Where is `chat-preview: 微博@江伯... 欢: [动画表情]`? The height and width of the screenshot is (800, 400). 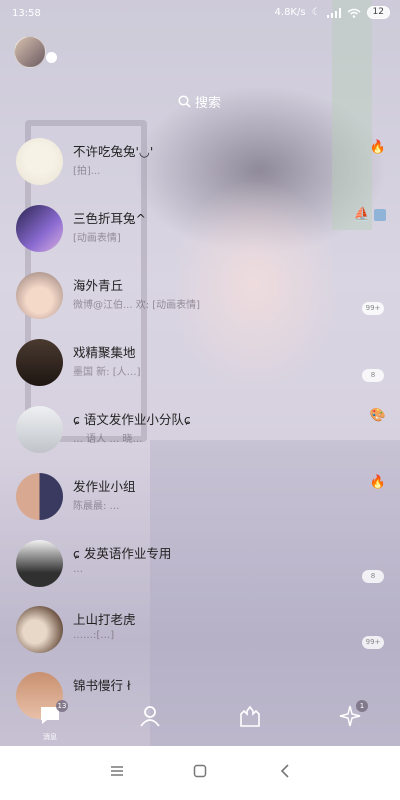
chat-preview: 微博@江伯... 欢: [动画表情] is located at coordinates (137, 305).